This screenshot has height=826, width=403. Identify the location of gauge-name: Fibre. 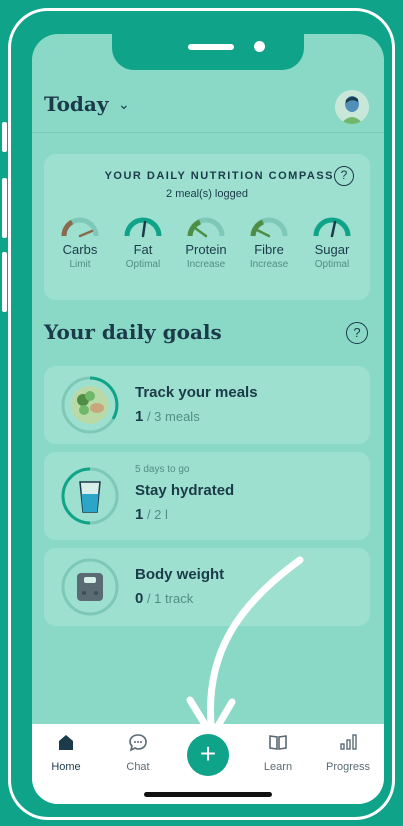
(269, 249).